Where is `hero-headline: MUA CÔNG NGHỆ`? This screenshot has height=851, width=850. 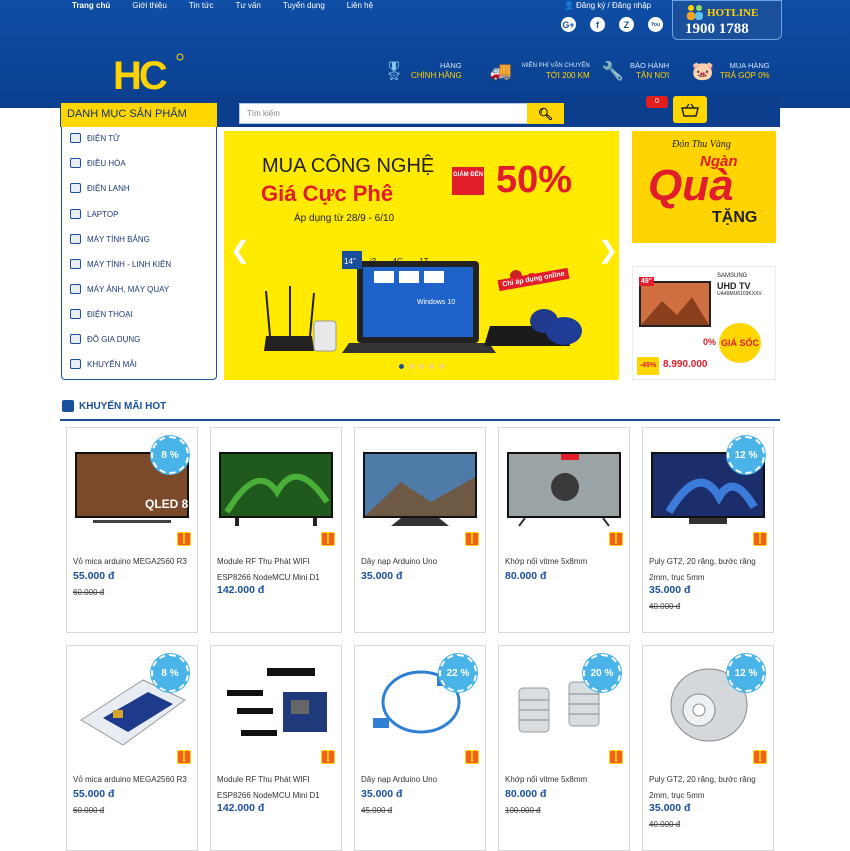 hero-headline: MUA CÔNG NGHỆ is located at coordinates (348, 166).